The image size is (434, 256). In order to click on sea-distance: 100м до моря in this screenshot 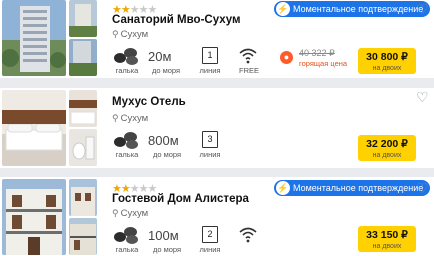, I will do `click(167, 239)`.